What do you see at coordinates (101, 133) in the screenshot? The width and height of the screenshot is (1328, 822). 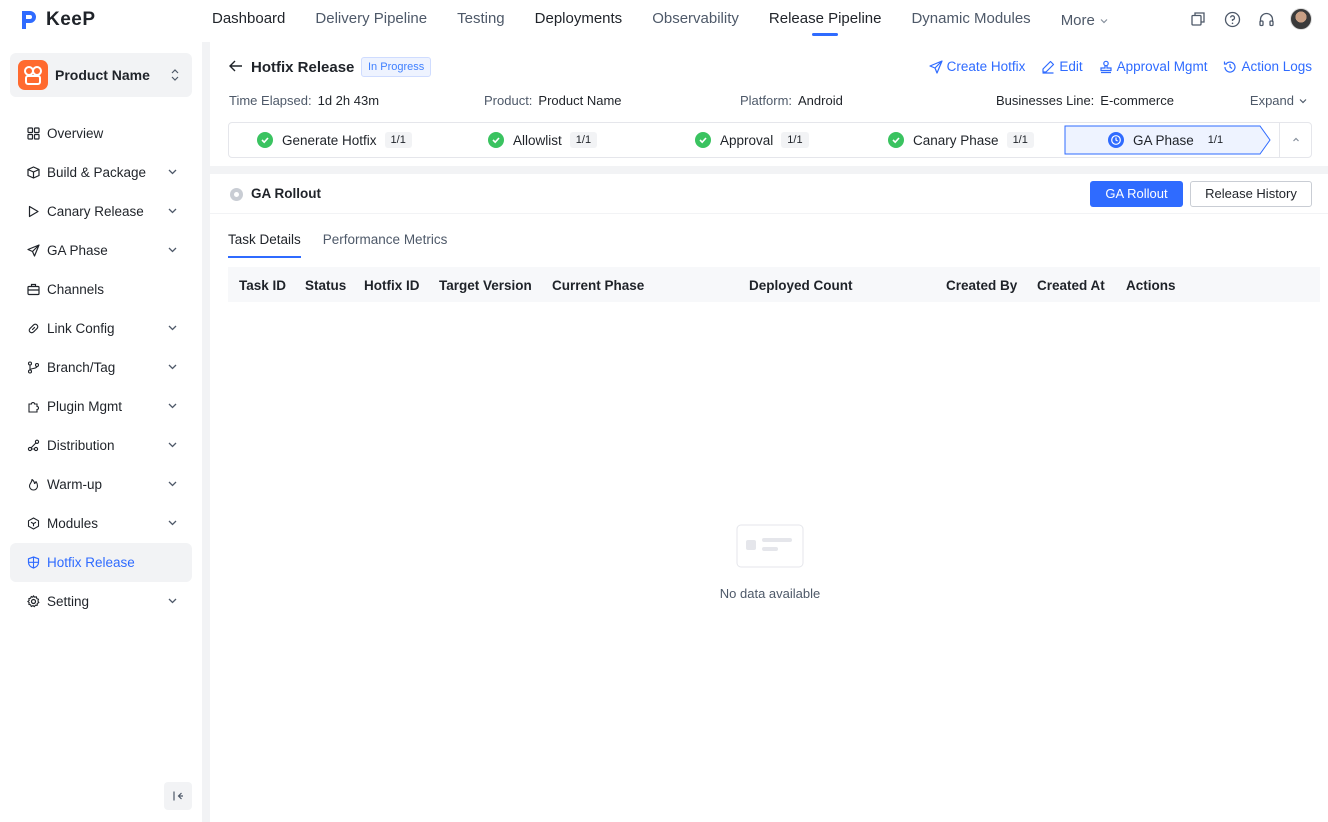 I see `sidebar-item-overview: Overview` at bounding box center [101, 133].